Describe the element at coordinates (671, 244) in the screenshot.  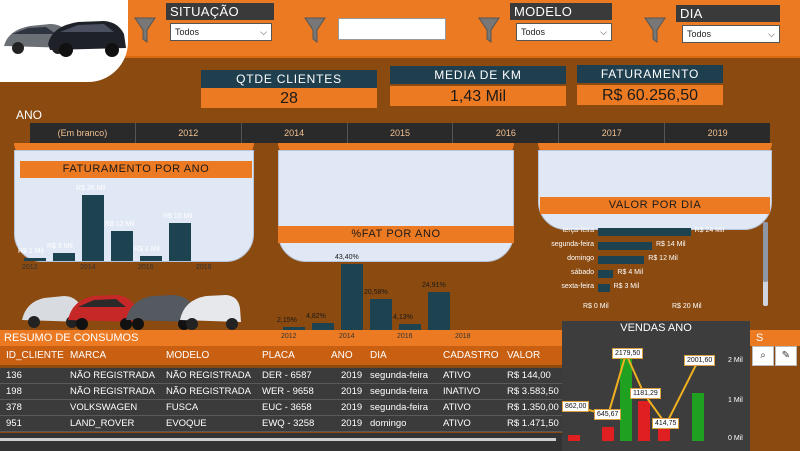
I see `data-label: R$ 14 Mil` at that location.